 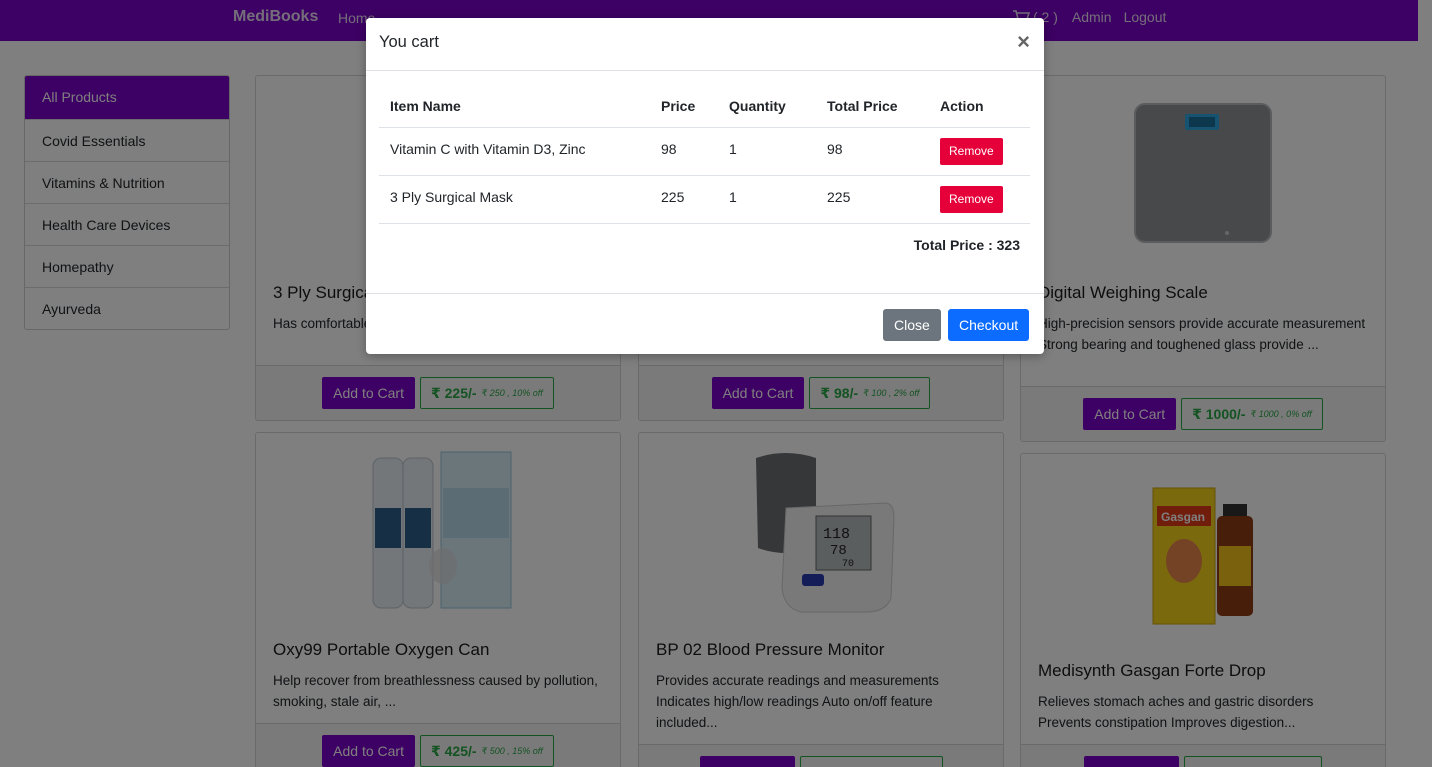 What do you see at coordinates (684, 107) in the screenshot?
I see `column-header-price: Price` at bounding box center [684, 107].